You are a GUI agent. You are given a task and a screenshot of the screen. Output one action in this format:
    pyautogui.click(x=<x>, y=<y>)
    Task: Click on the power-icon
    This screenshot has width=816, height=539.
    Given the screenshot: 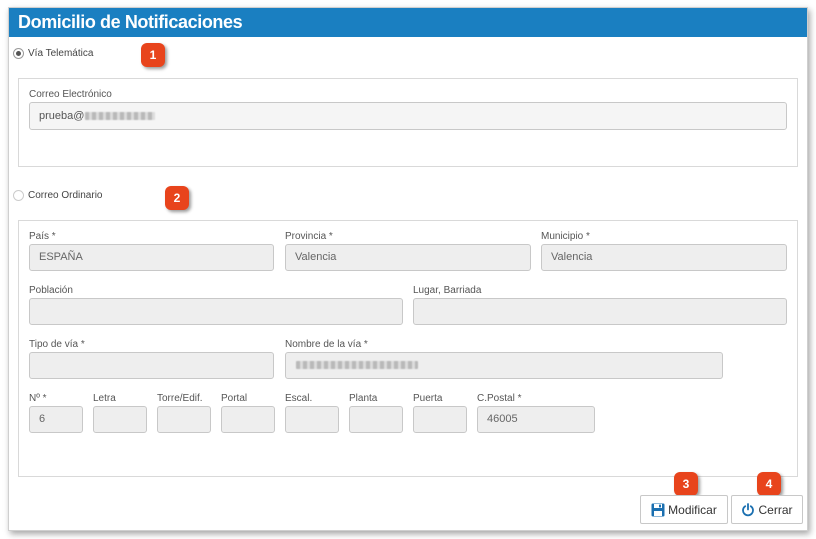 What is the action you would take?
    pyautogui.click(x=748, y=509)
    